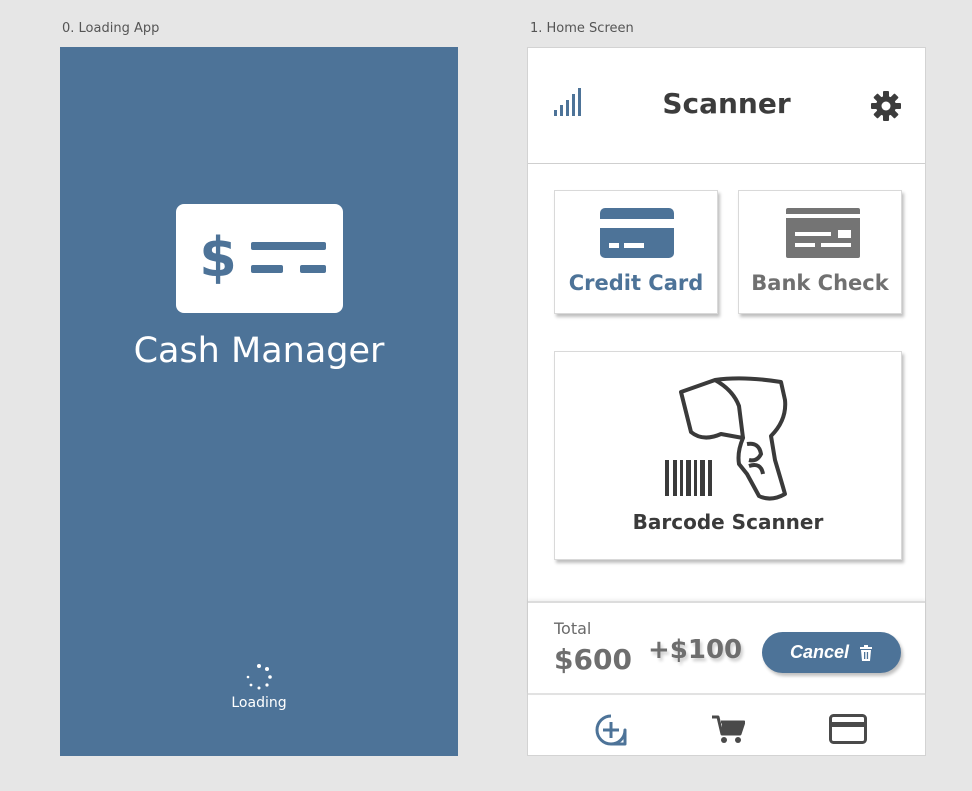 This screenshot has width=972, height=791. What do you see at coordinates (726, 438) in the screenshot?
I see `barcode-scanner-icon` at bounding box center [726, 438].